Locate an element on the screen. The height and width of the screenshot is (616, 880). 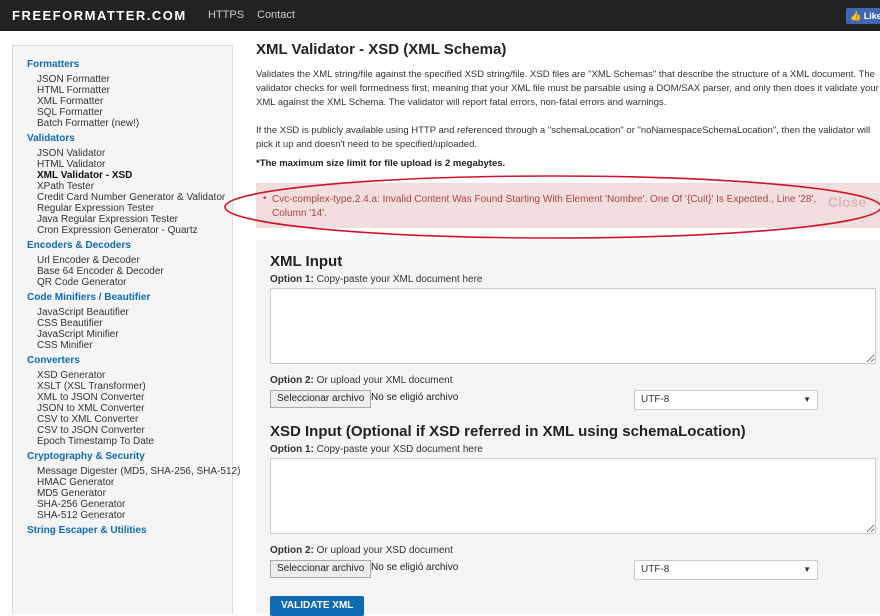
sidebar-item: Base 64 Encoder & Decoder is located at coordinates (100, 271).